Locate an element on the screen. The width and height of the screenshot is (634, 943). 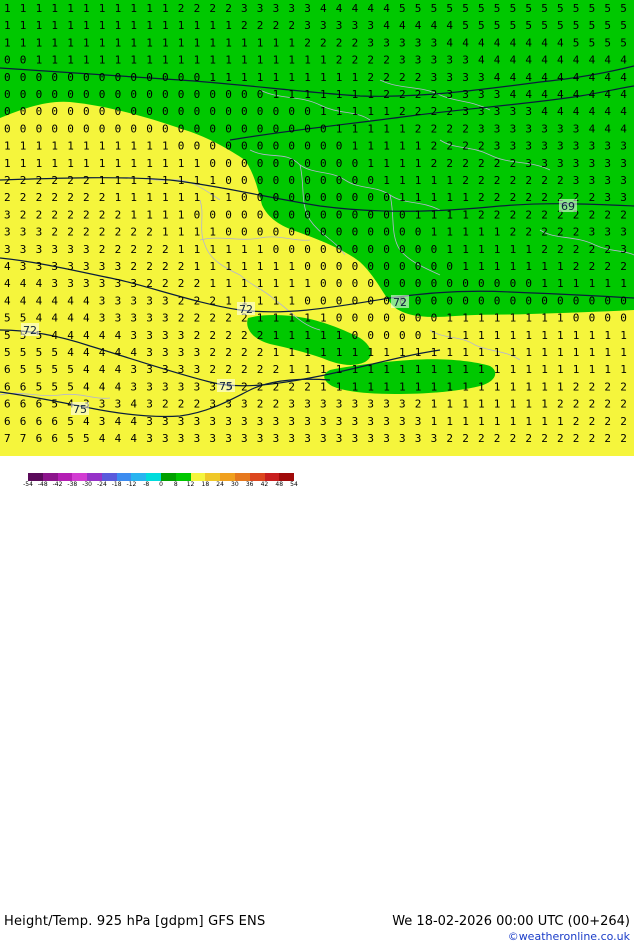
color-scale-label: -42 is located at coordinates (57, 484).